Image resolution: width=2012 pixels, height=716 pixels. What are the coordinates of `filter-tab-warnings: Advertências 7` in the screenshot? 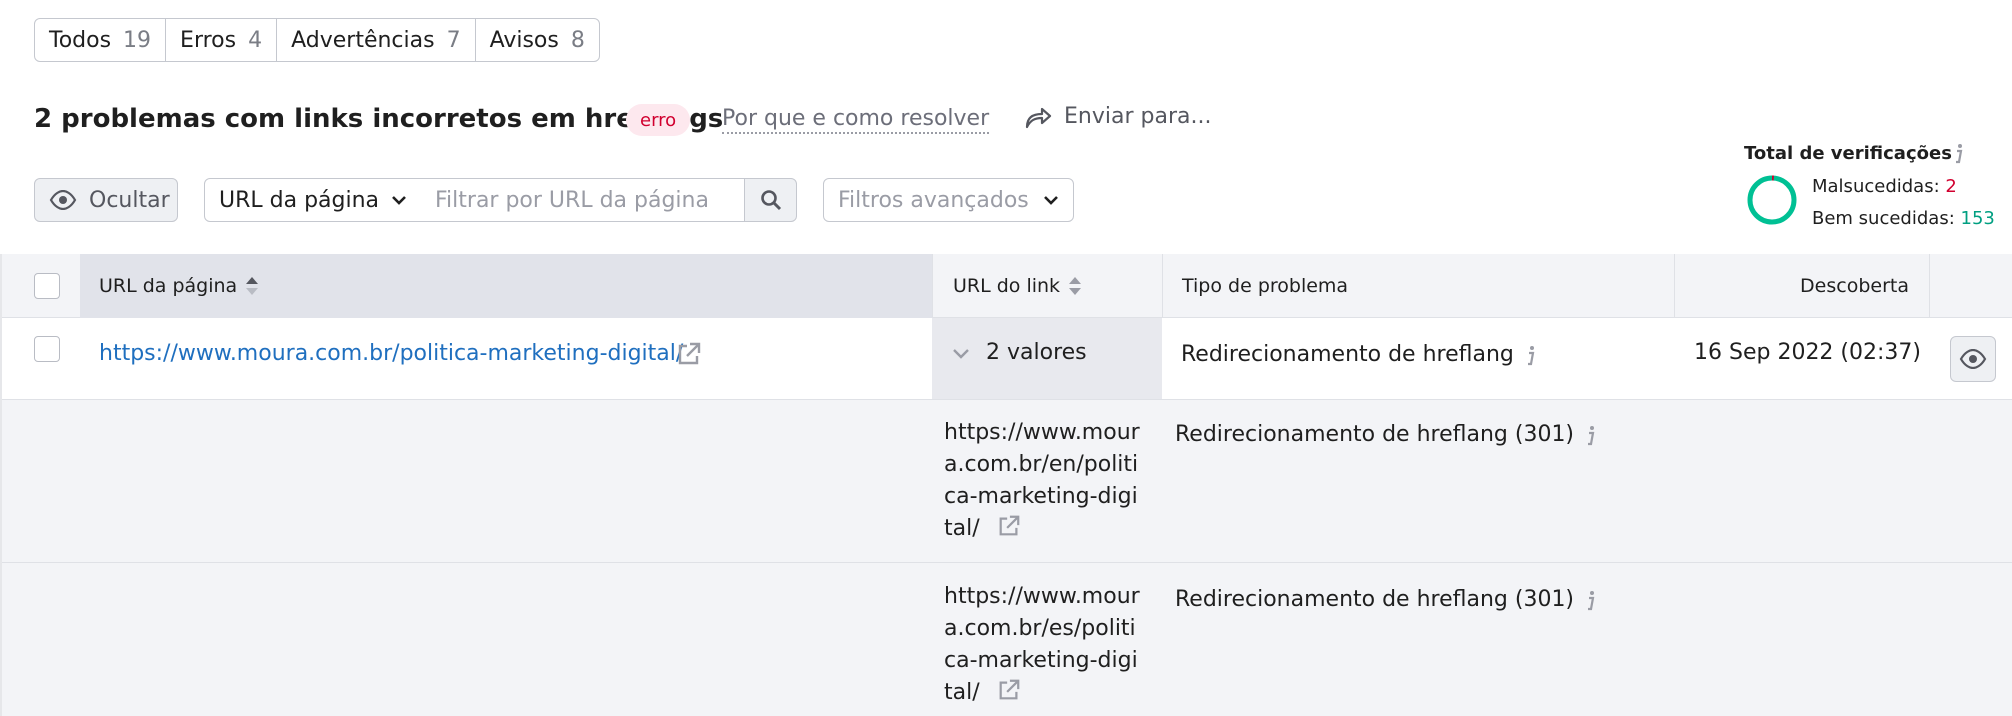 It's located at (376, 40).